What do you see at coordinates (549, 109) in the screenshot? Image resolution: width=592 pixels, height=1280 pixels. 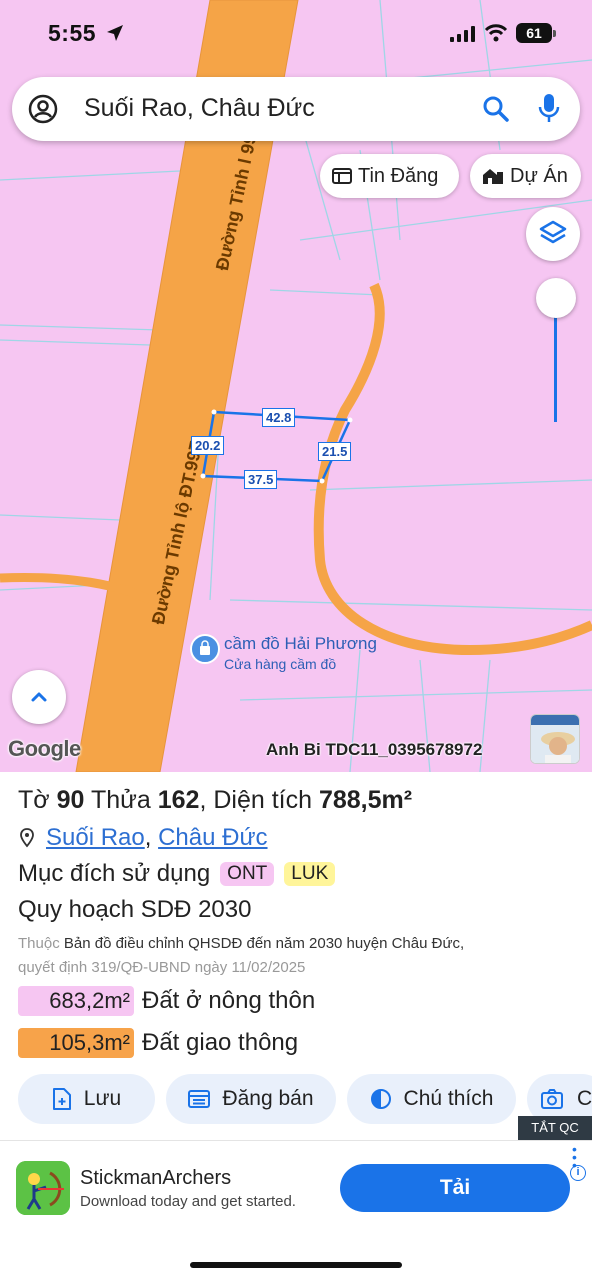 I see `mic-icon` at bounding box center [549, 109].